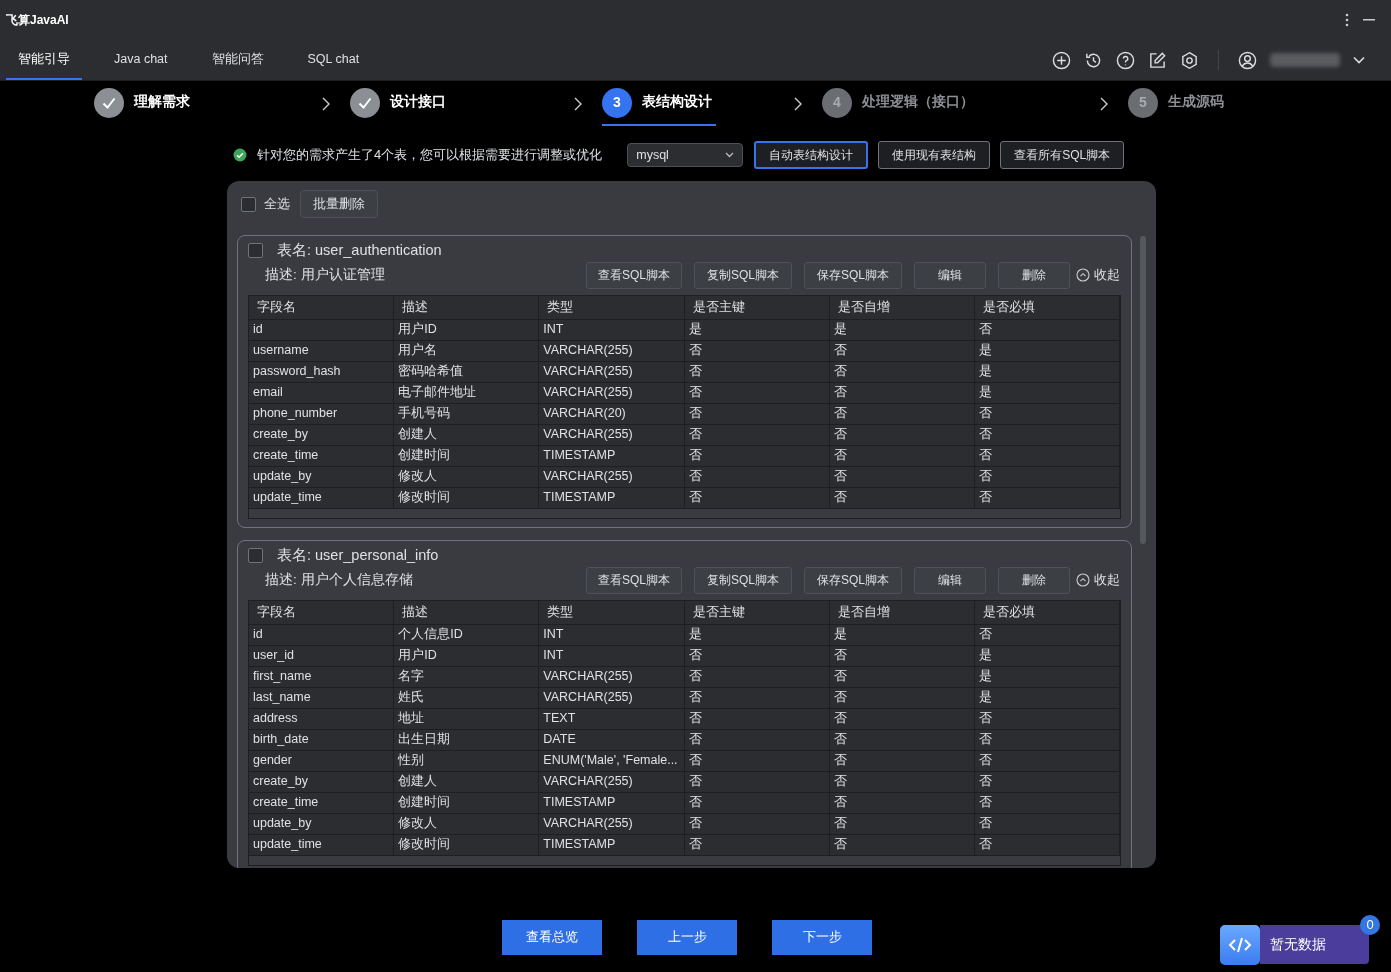 The image size is (1391, 972). What do you see at coordinates (237, 60) in the screenshot?
I see `tab: 智能问答` at bounding box center [237, 60].